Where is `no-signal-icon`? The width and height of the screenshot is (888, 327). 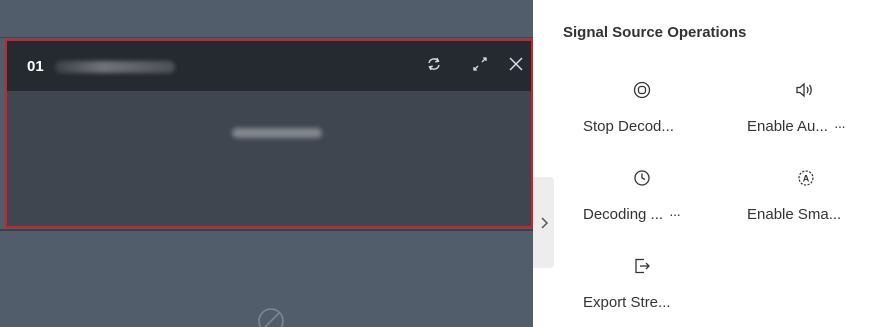 no-signal-icon is located at coordinates (271, 317).